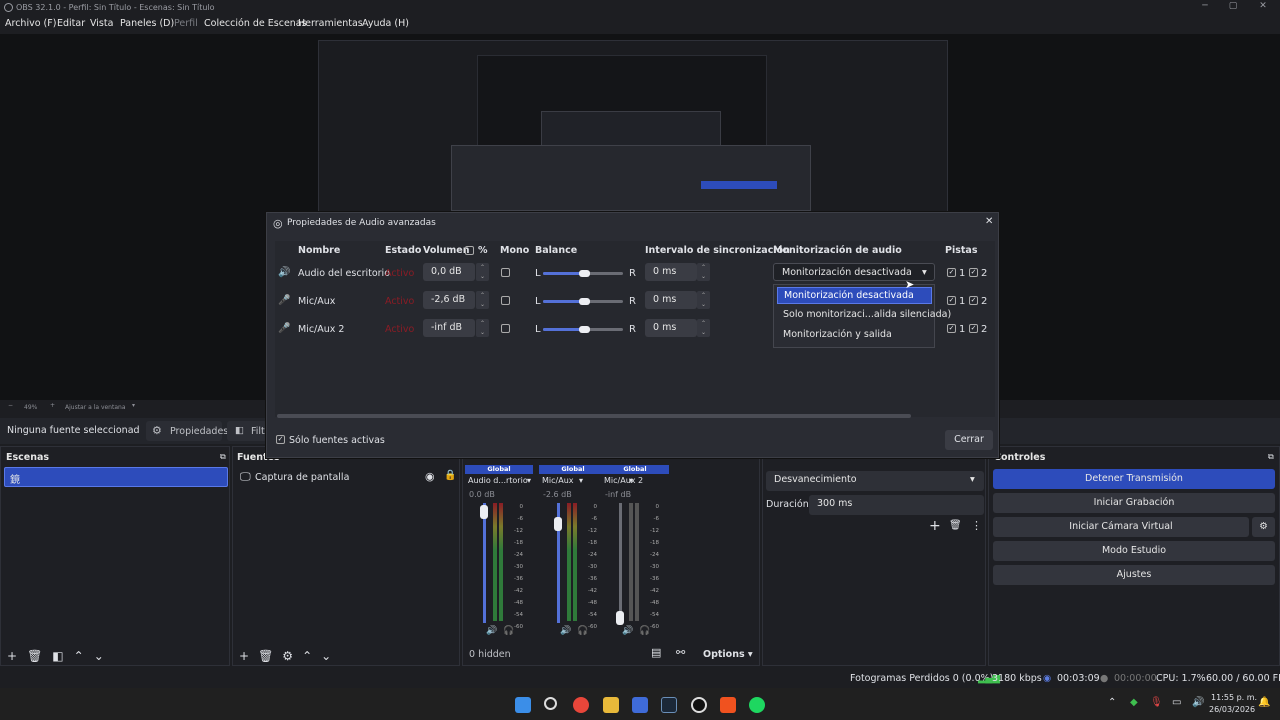 This screenshot has height=720, width=1280. Describe the element at coordinates (523, 705) in the screenshot. I see `windows-start-icon` at that location.